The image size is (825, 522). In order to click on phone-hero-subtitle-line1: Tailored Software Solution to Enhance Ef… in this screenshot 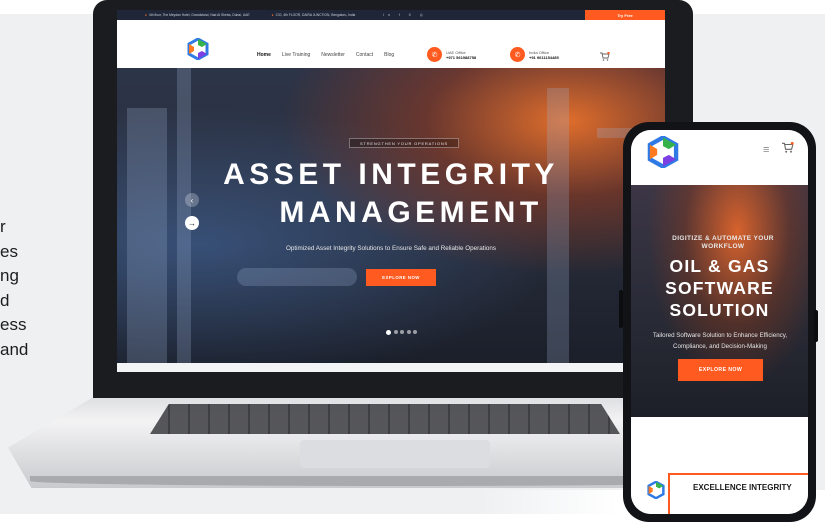, I will do `click(720, 335)`.